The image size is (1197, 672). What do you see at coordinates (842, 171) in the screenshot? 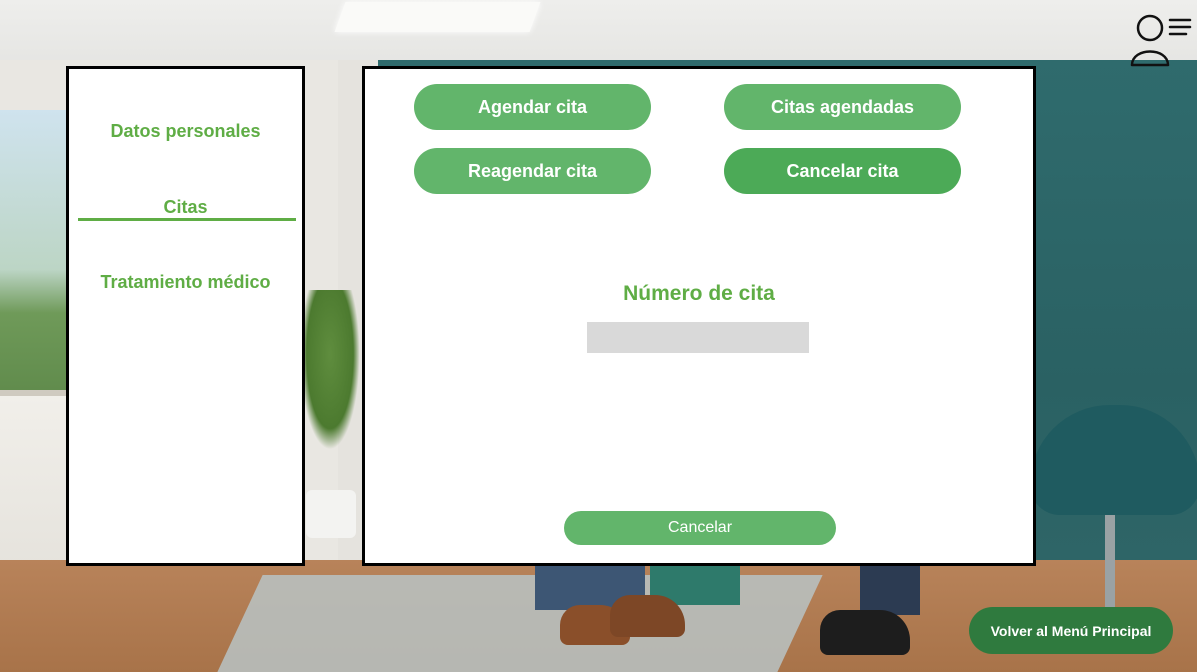
I see `cancelar-cita-button: Cancelar cita` at bounding box center [842, 171].